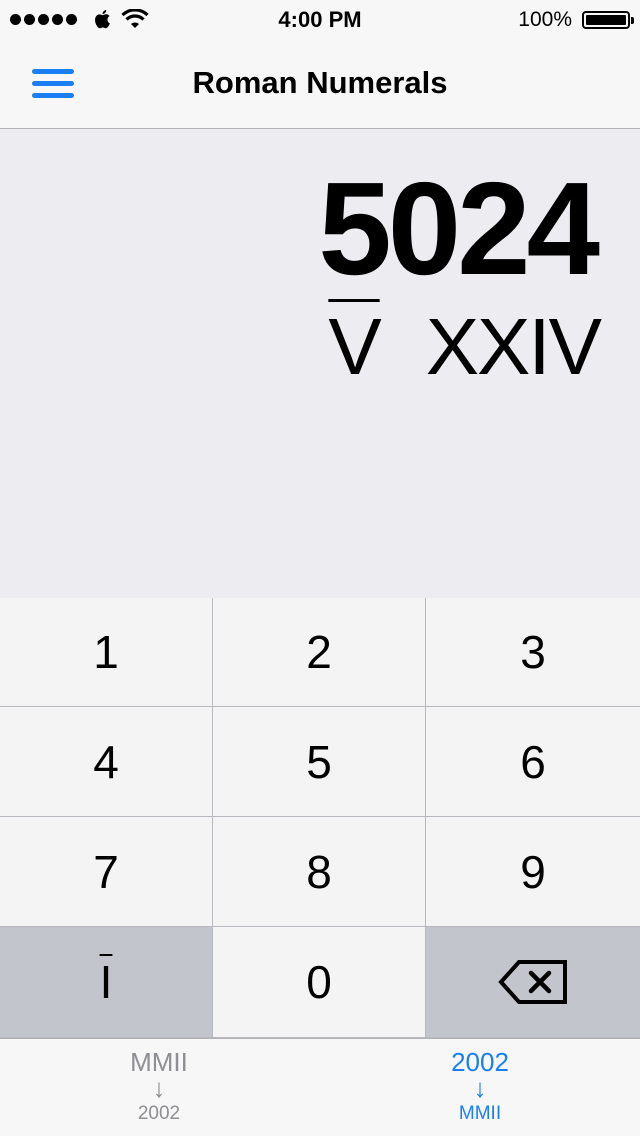 The height and width of the screenshot is (1136, 640). I want to click on key-0: 0, so click(319, 982).